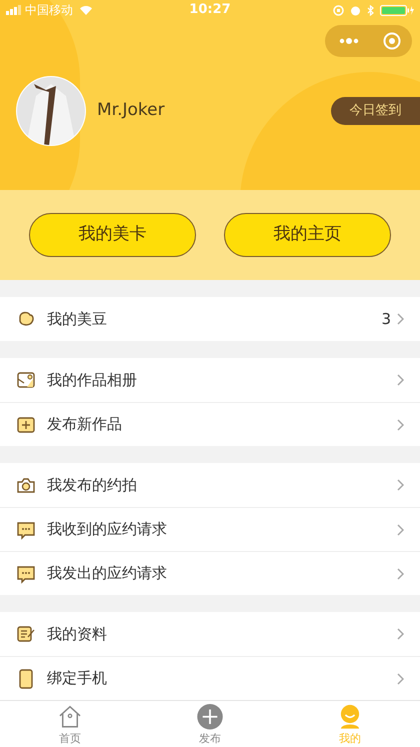 The width and height of the screenshot is (420, 747). I want to click on more-icon, so click(349, 41).